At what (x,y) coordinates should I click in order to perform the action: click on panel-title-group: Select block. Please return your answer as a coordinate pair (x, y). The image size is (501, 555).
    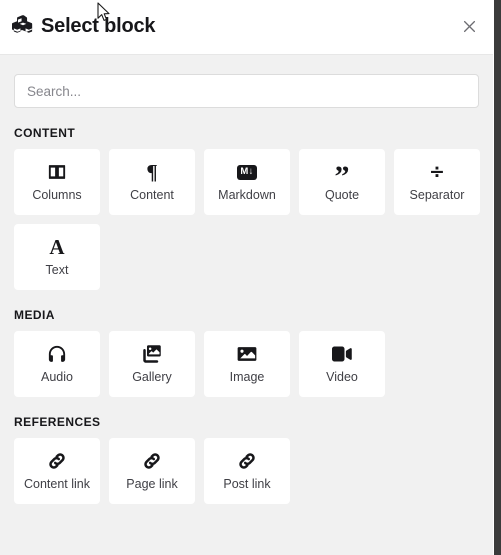
    Looking at the image, I should click on (83, 26).